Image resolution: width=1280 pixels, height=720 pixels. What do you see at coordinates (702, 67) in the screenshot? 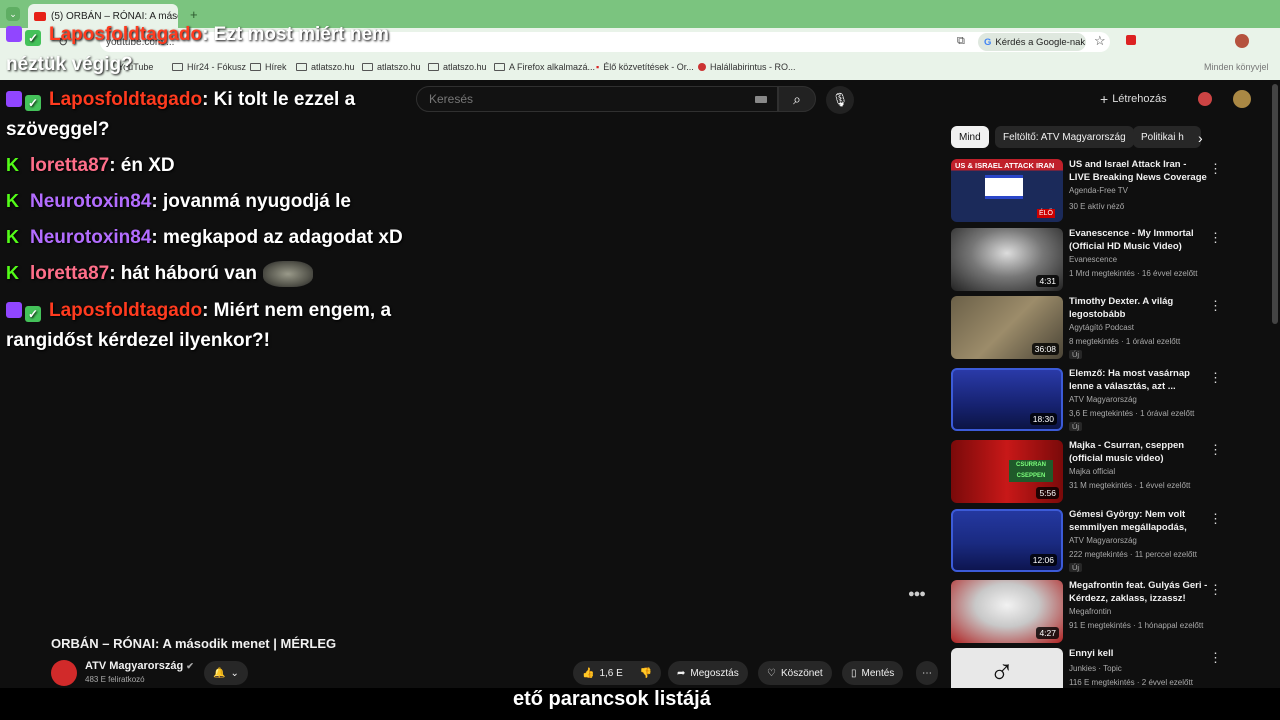
I see `red-dot-icon` at bounding box center [702, 67].